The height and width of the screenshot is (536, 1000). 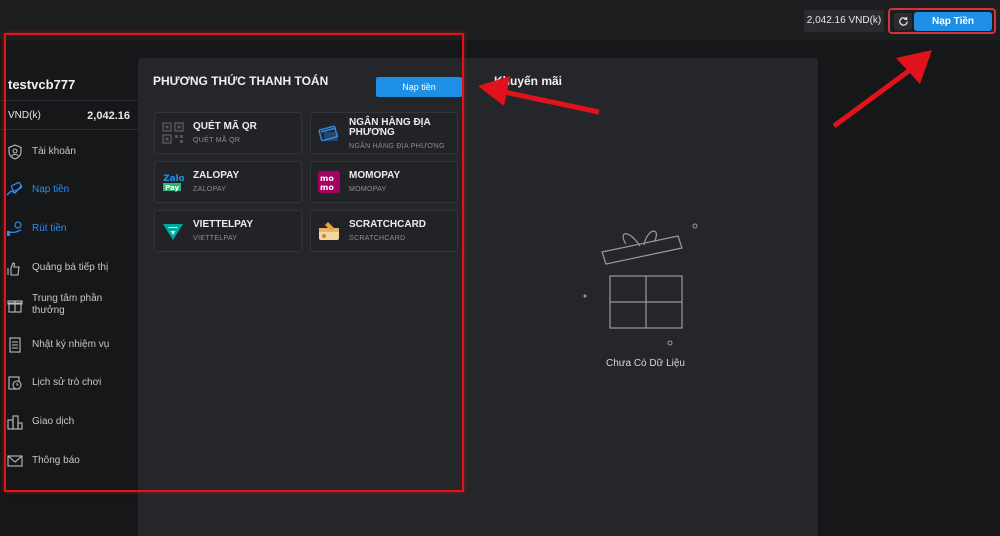 I want to click on annotation-arrow-left-icon, so click(x=539, y=95).